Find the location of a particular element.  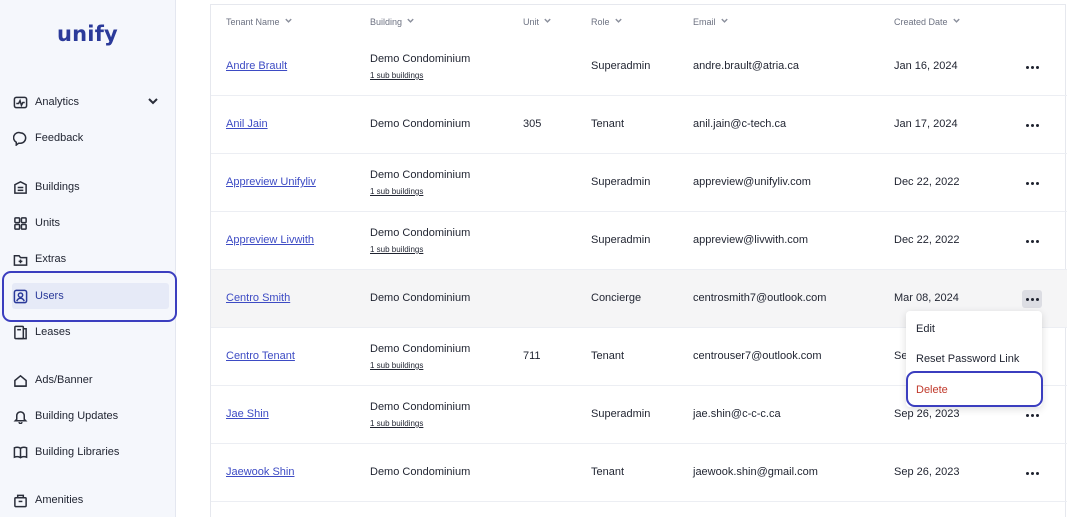

sidebar-item-label: Extras is located at coordinates (51, 259).